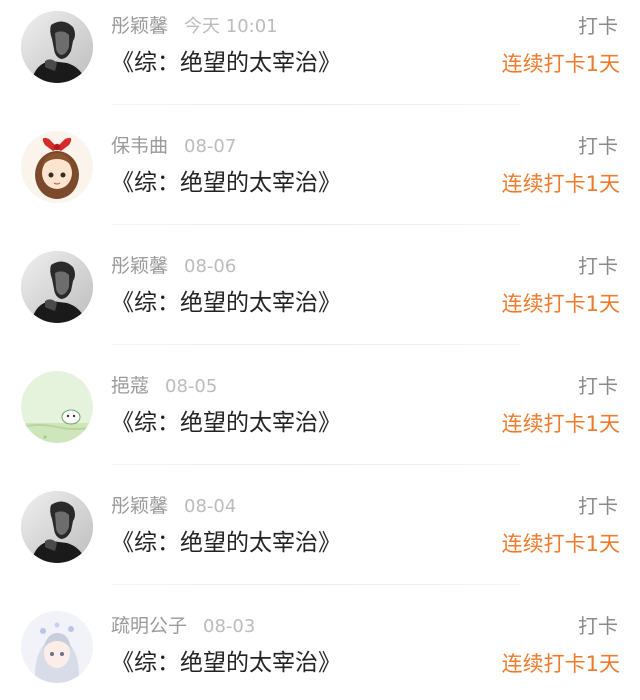  What do you see at coordinates (130, 386) in the screenshot?
I see `username: 挹蔻` at bounding box center [130, 386].